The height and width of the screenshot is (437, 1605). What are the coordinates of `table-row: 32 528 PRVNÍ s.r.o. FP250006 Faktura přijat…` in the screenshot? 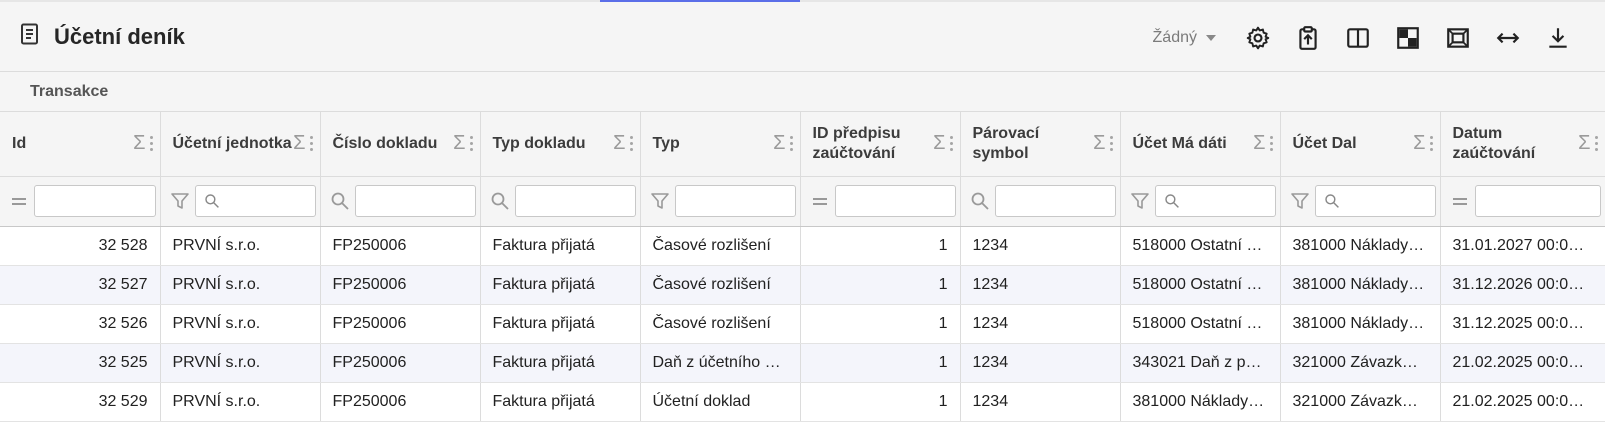 It's located at (802, 246).